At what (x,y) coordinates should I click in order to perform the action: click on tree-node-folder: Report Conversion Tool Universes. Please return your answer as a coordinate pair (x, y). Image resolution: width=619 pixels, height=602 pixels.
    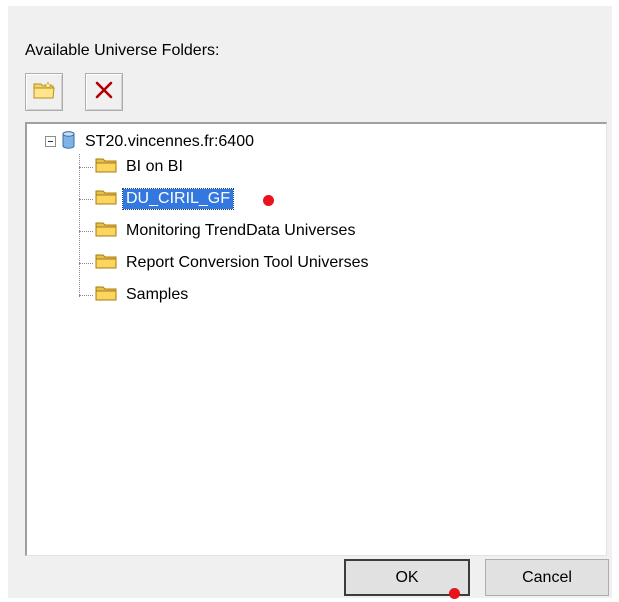
    Looking at the image, I should click on (233, 263).